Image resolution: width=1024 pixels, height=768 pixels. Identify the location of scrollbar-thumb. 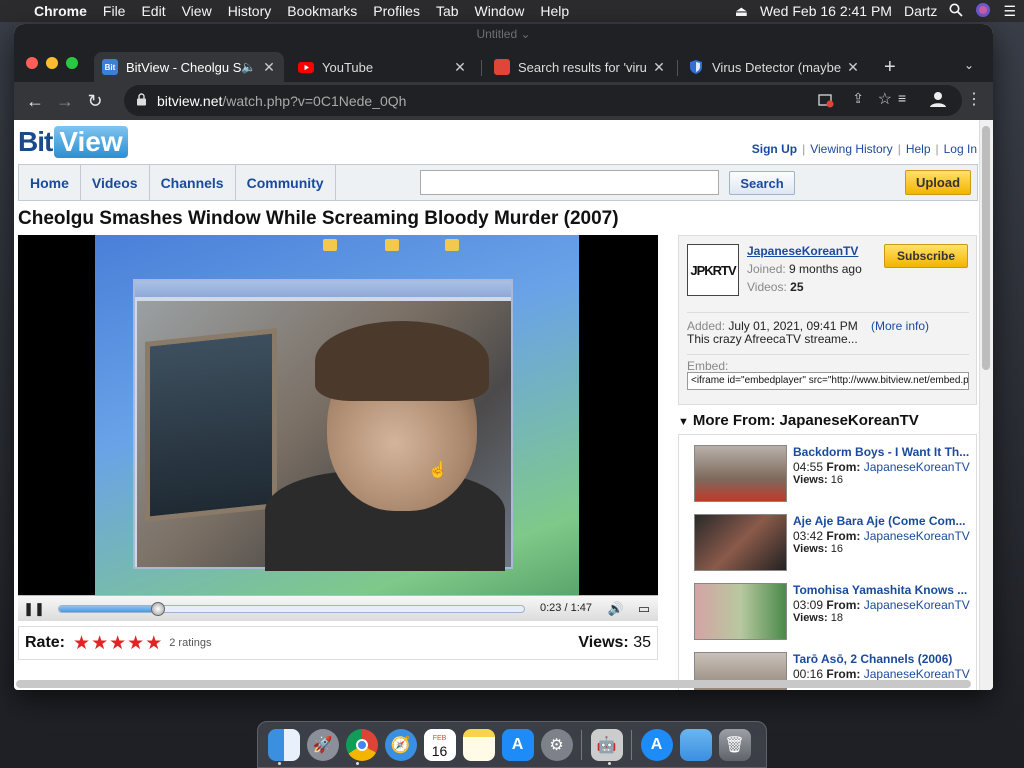
(986, 248).